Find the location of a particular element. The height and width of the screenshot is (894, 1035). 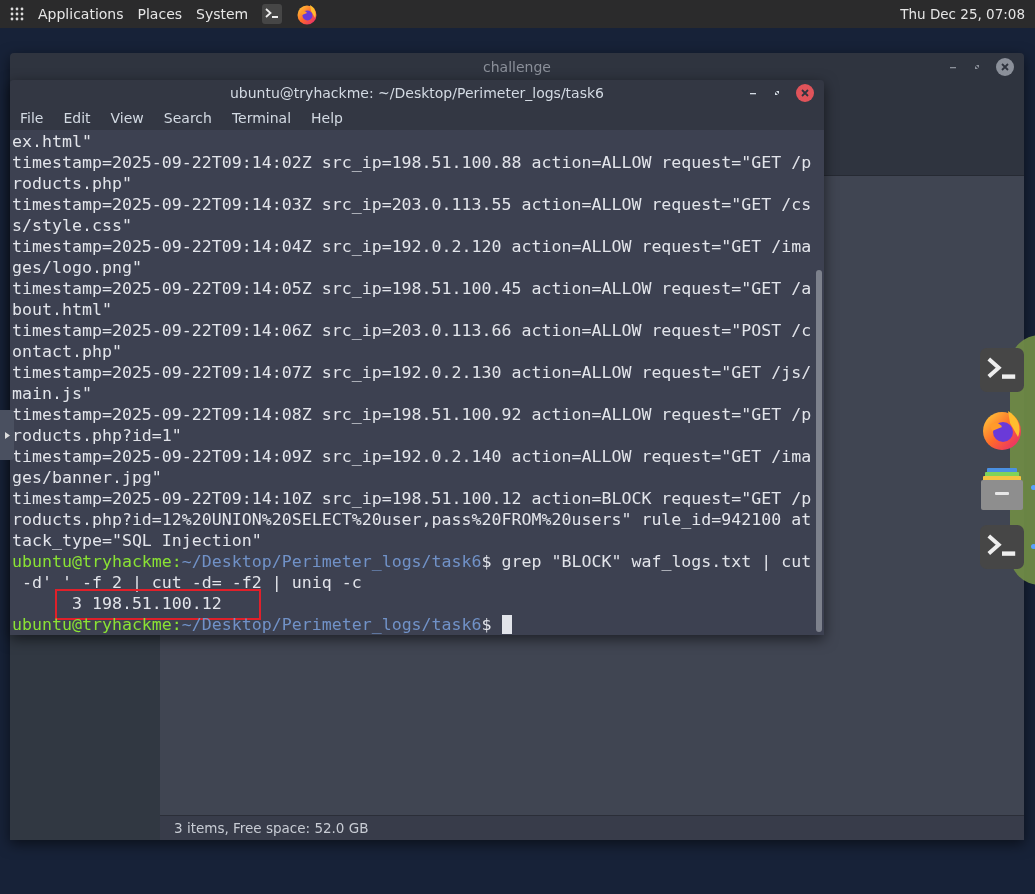

terminal-line: timestamp=2025-09-22T09:14:10Z src_ip=198.51.100.12 action=BLOCK request="GET /p is located at coordinates (412, 498).